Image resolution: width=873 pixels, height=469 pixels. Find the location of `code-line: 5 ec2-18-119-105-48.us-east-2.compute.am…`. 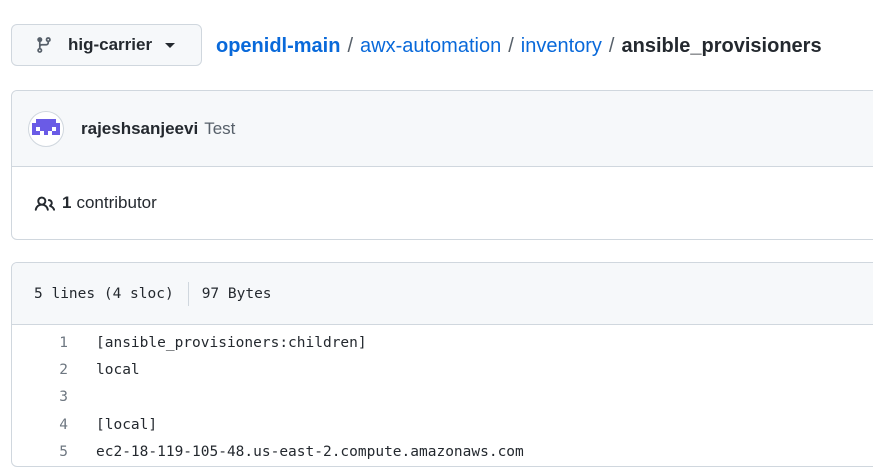

code-line: 5 ec2-18-119-105-48.us-east-2.compute.am… is located at coordinates (442, 452).